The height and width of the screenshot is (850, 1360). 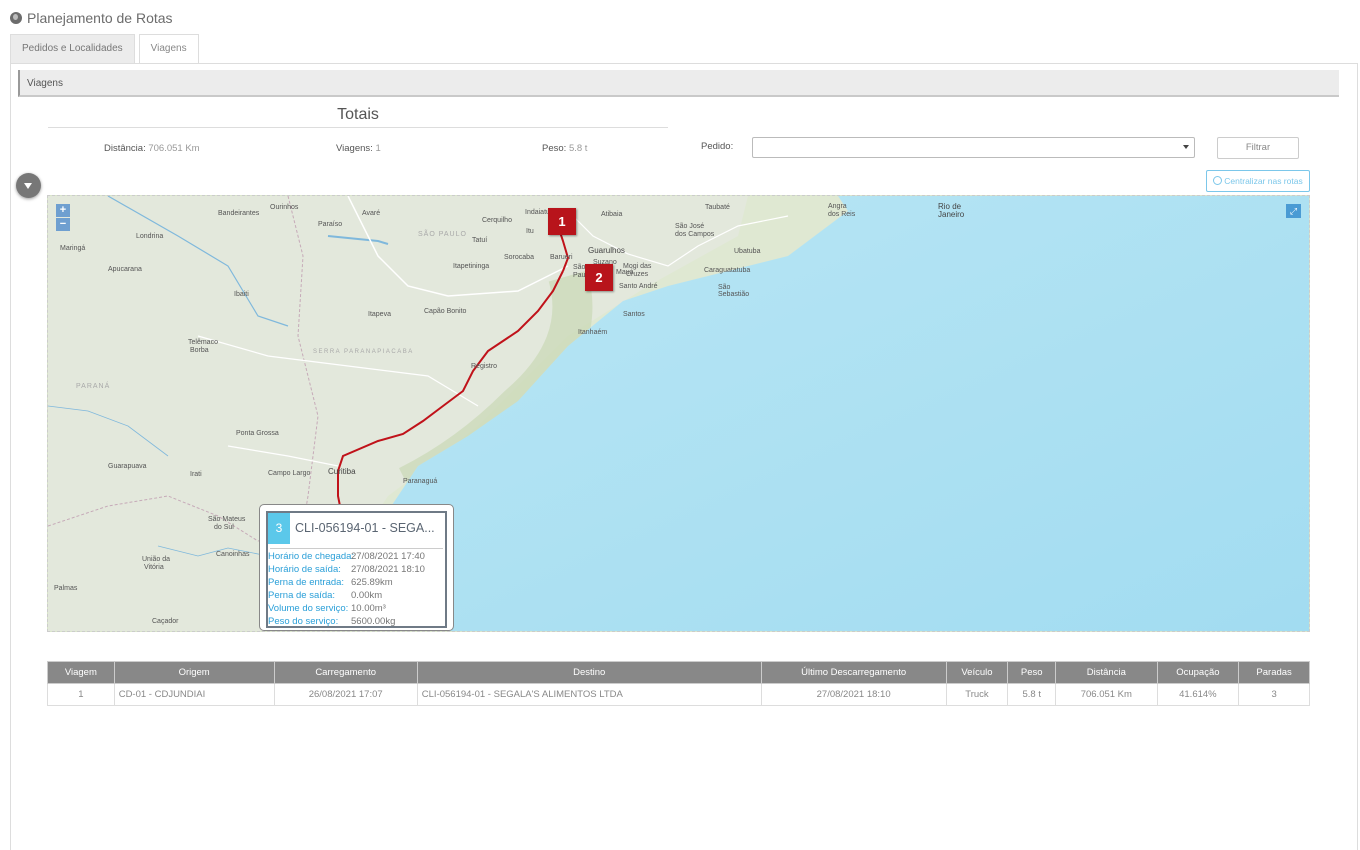 What do you see at coordinates (727, 270) in the screenshot?
I see `svg-text: Caraguatatuba` at bounding box center [727, 270].